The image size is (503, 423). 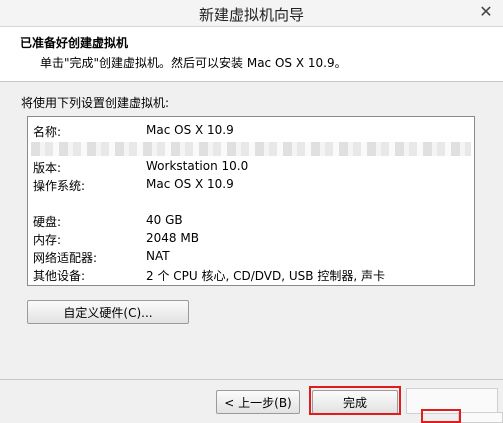 I want to click on summary-row-redacted, so click(x=251, y=149).